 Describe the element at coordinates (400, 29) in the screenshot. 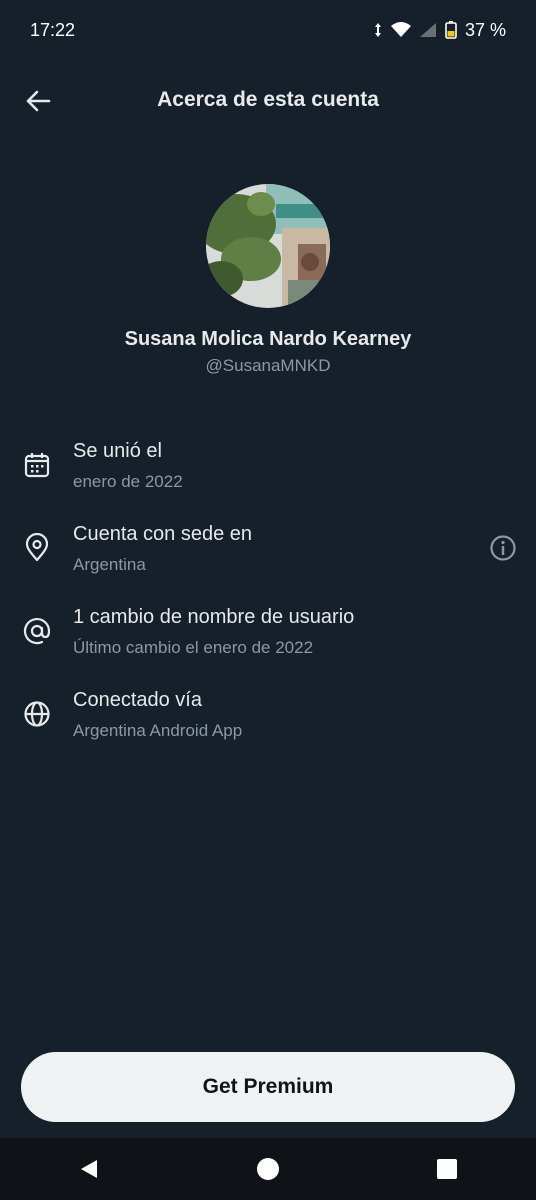

I see `wifi-icon` at that location.